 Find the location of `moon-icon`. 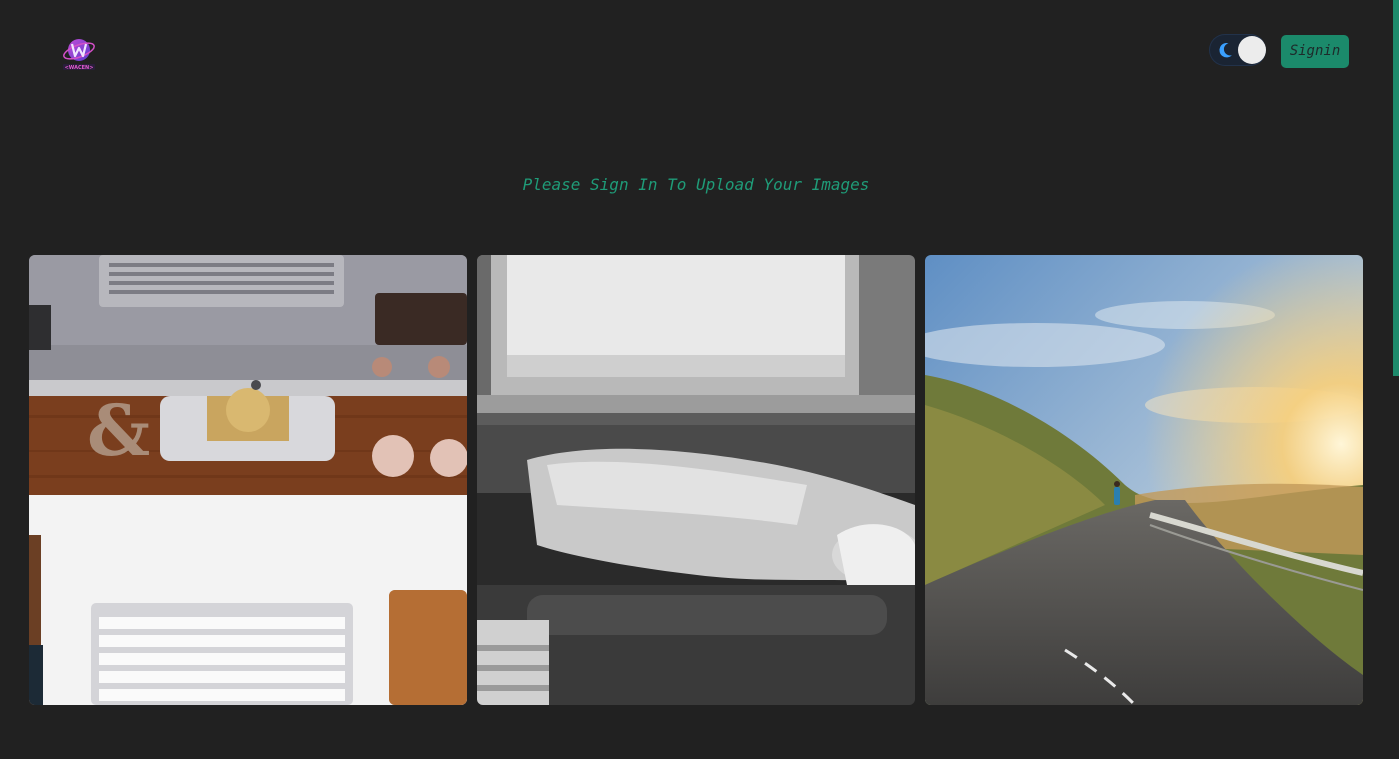

moon-icon is located at coordinates (1225, 50).